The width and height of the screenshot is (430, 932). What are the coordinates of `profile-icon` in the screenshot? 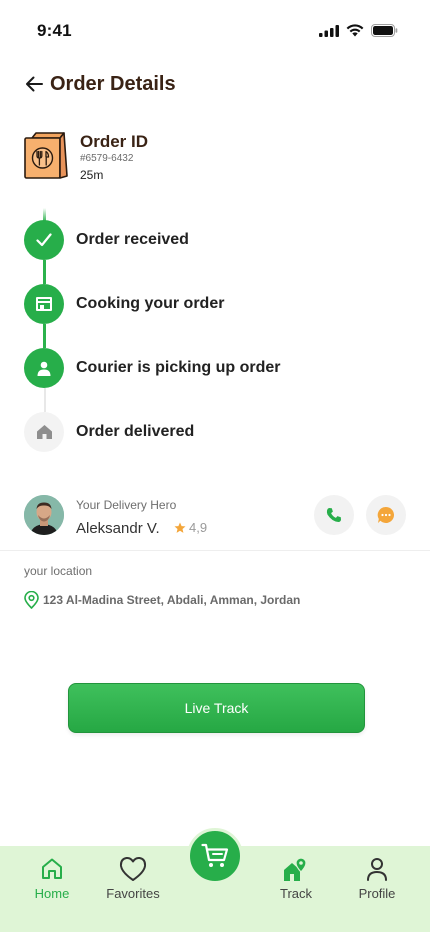 It's located at (377, 869).